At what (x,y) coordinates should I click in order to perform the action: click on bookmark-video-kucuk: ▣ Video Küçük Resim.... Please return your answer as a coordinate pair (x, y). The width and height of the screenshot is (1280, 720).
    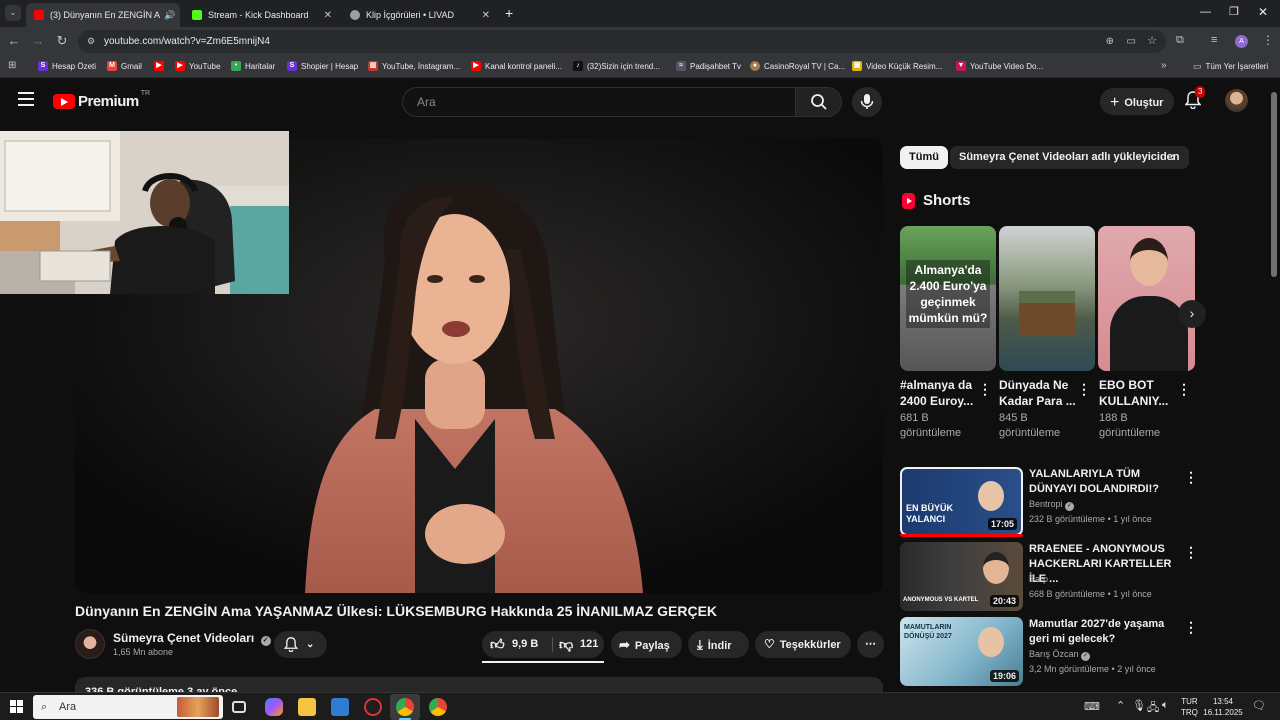
    Looking at the image, I should click on (897, 66).